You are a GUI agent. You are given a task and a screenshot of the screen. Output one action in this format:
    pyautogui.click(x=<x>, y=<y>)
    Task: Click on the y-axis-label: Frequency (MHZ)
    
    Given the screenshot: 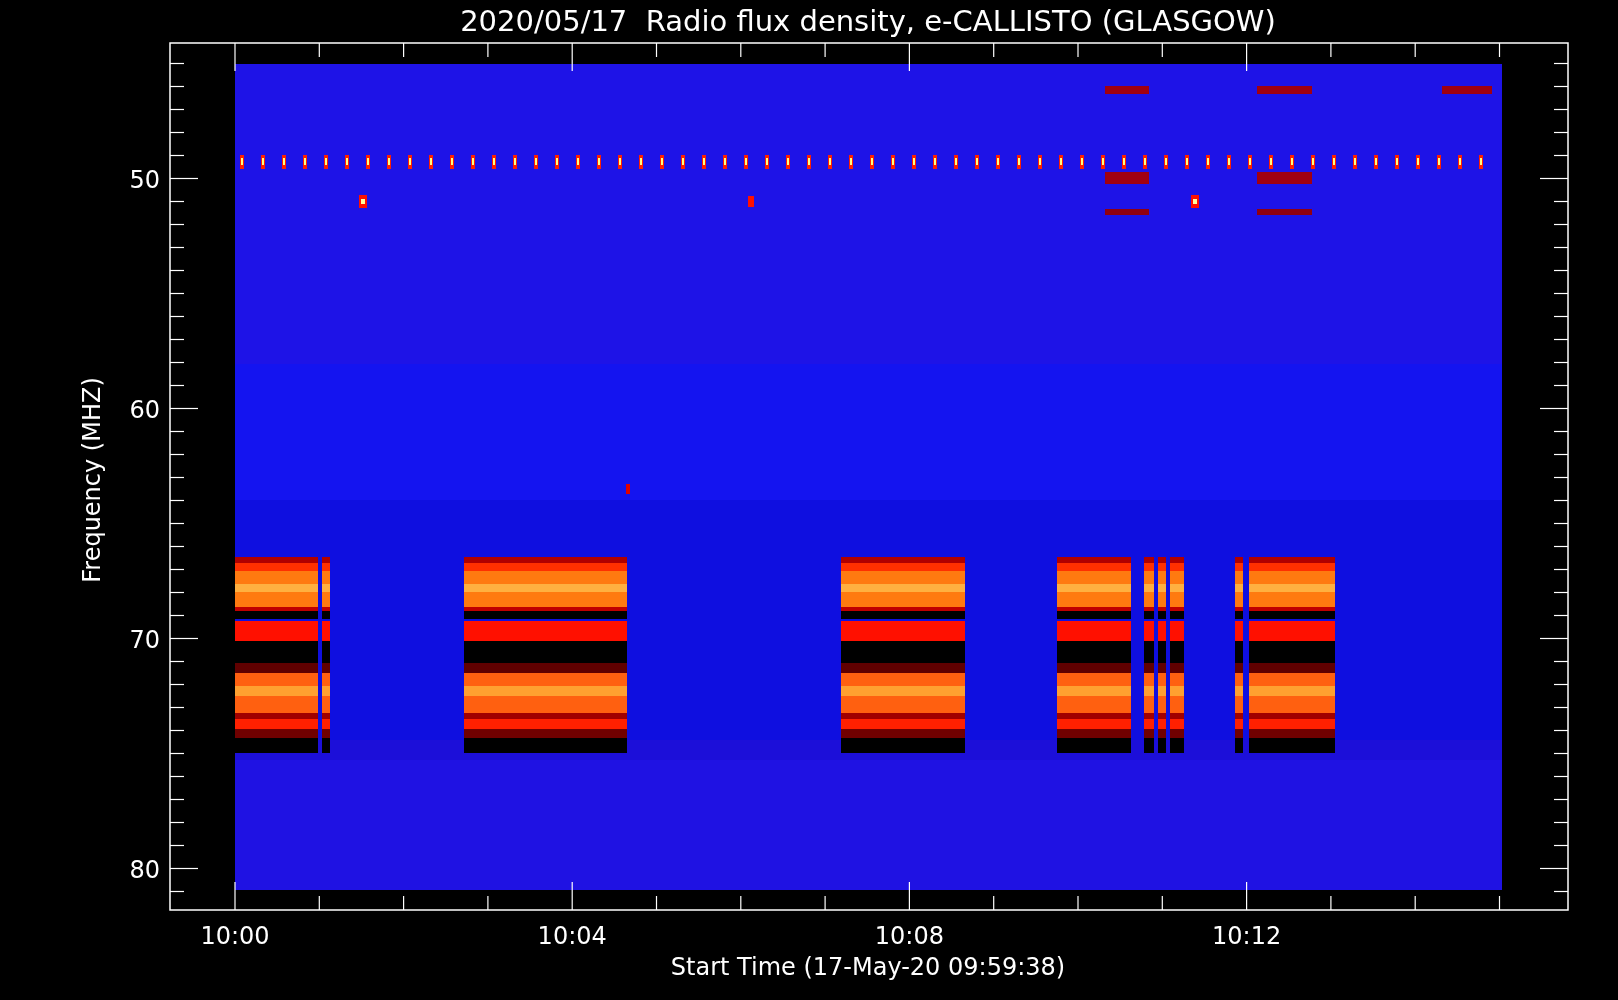 What is the action you would take?
    pyautogui.click(x=92, y=480)
    